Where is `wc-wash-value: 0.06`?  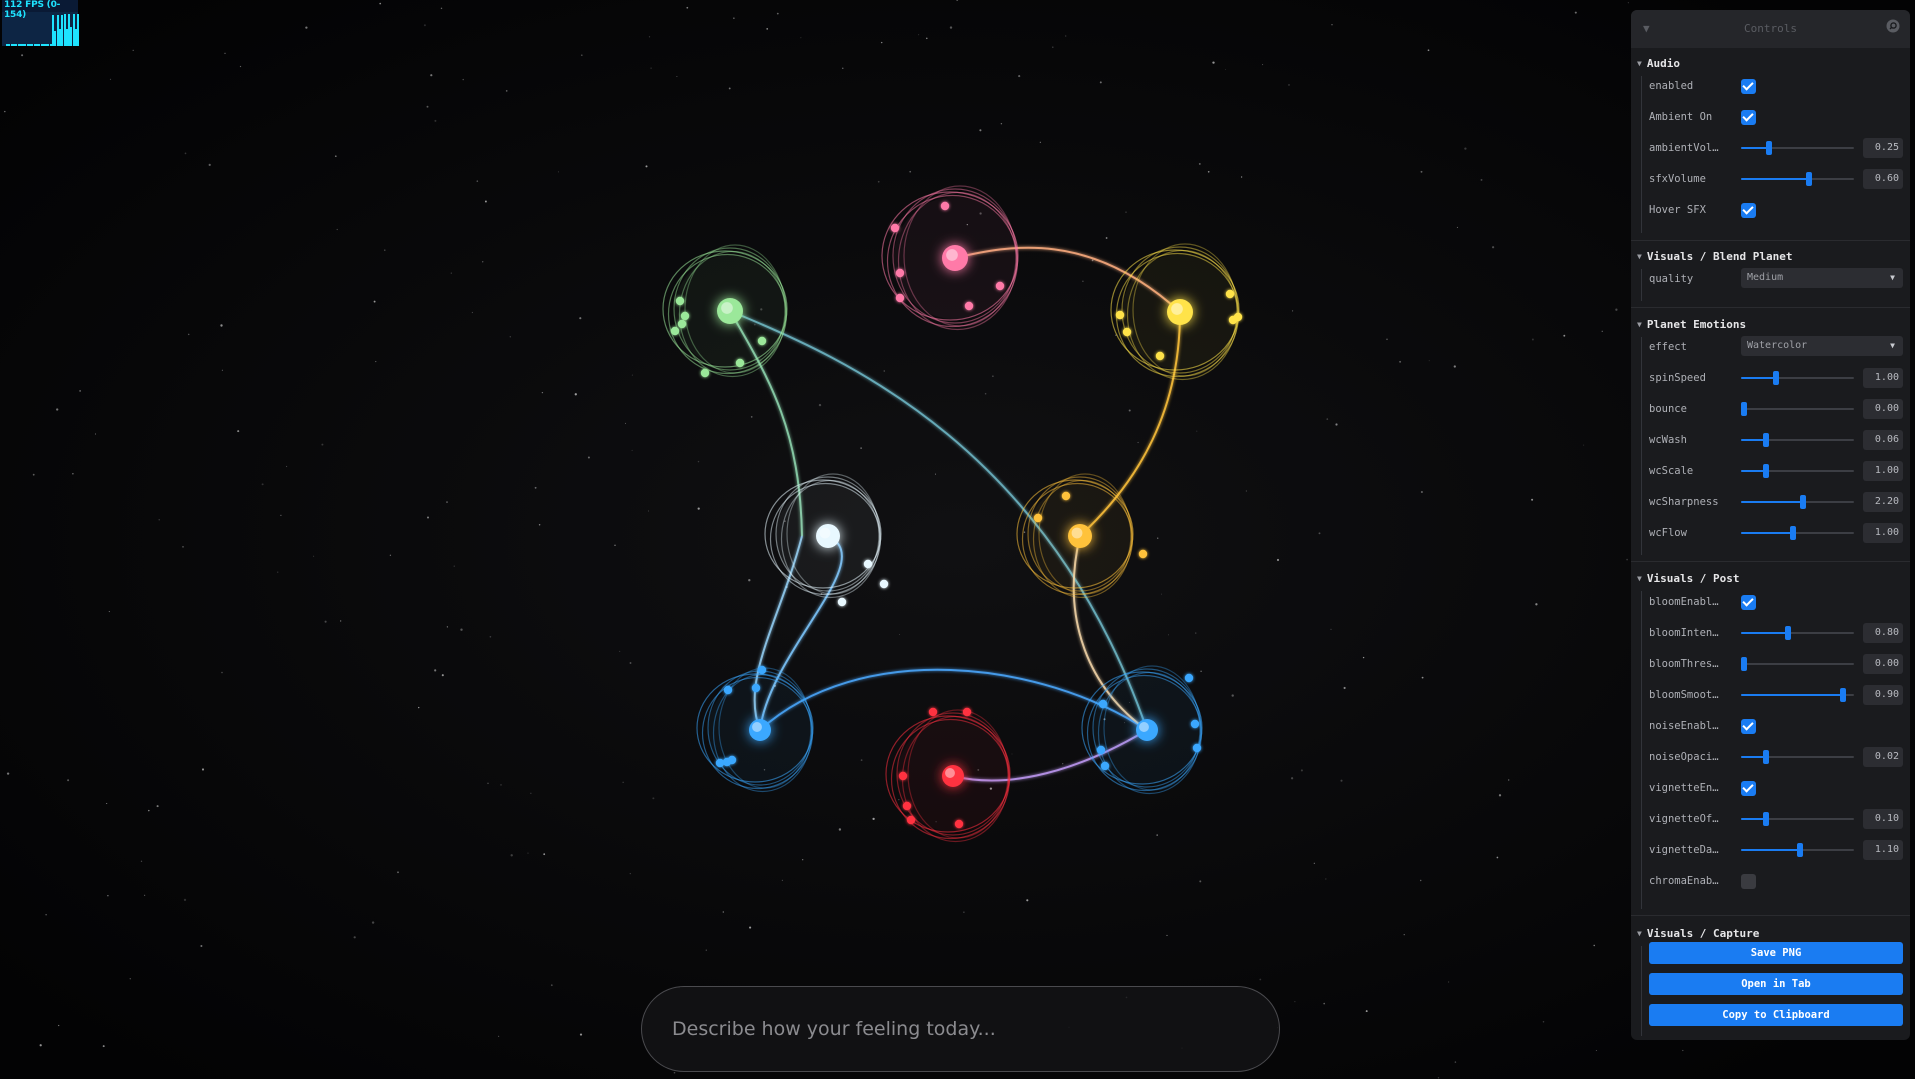
wc-wash-value: 0.06 is located at coordinates (1883, 440).